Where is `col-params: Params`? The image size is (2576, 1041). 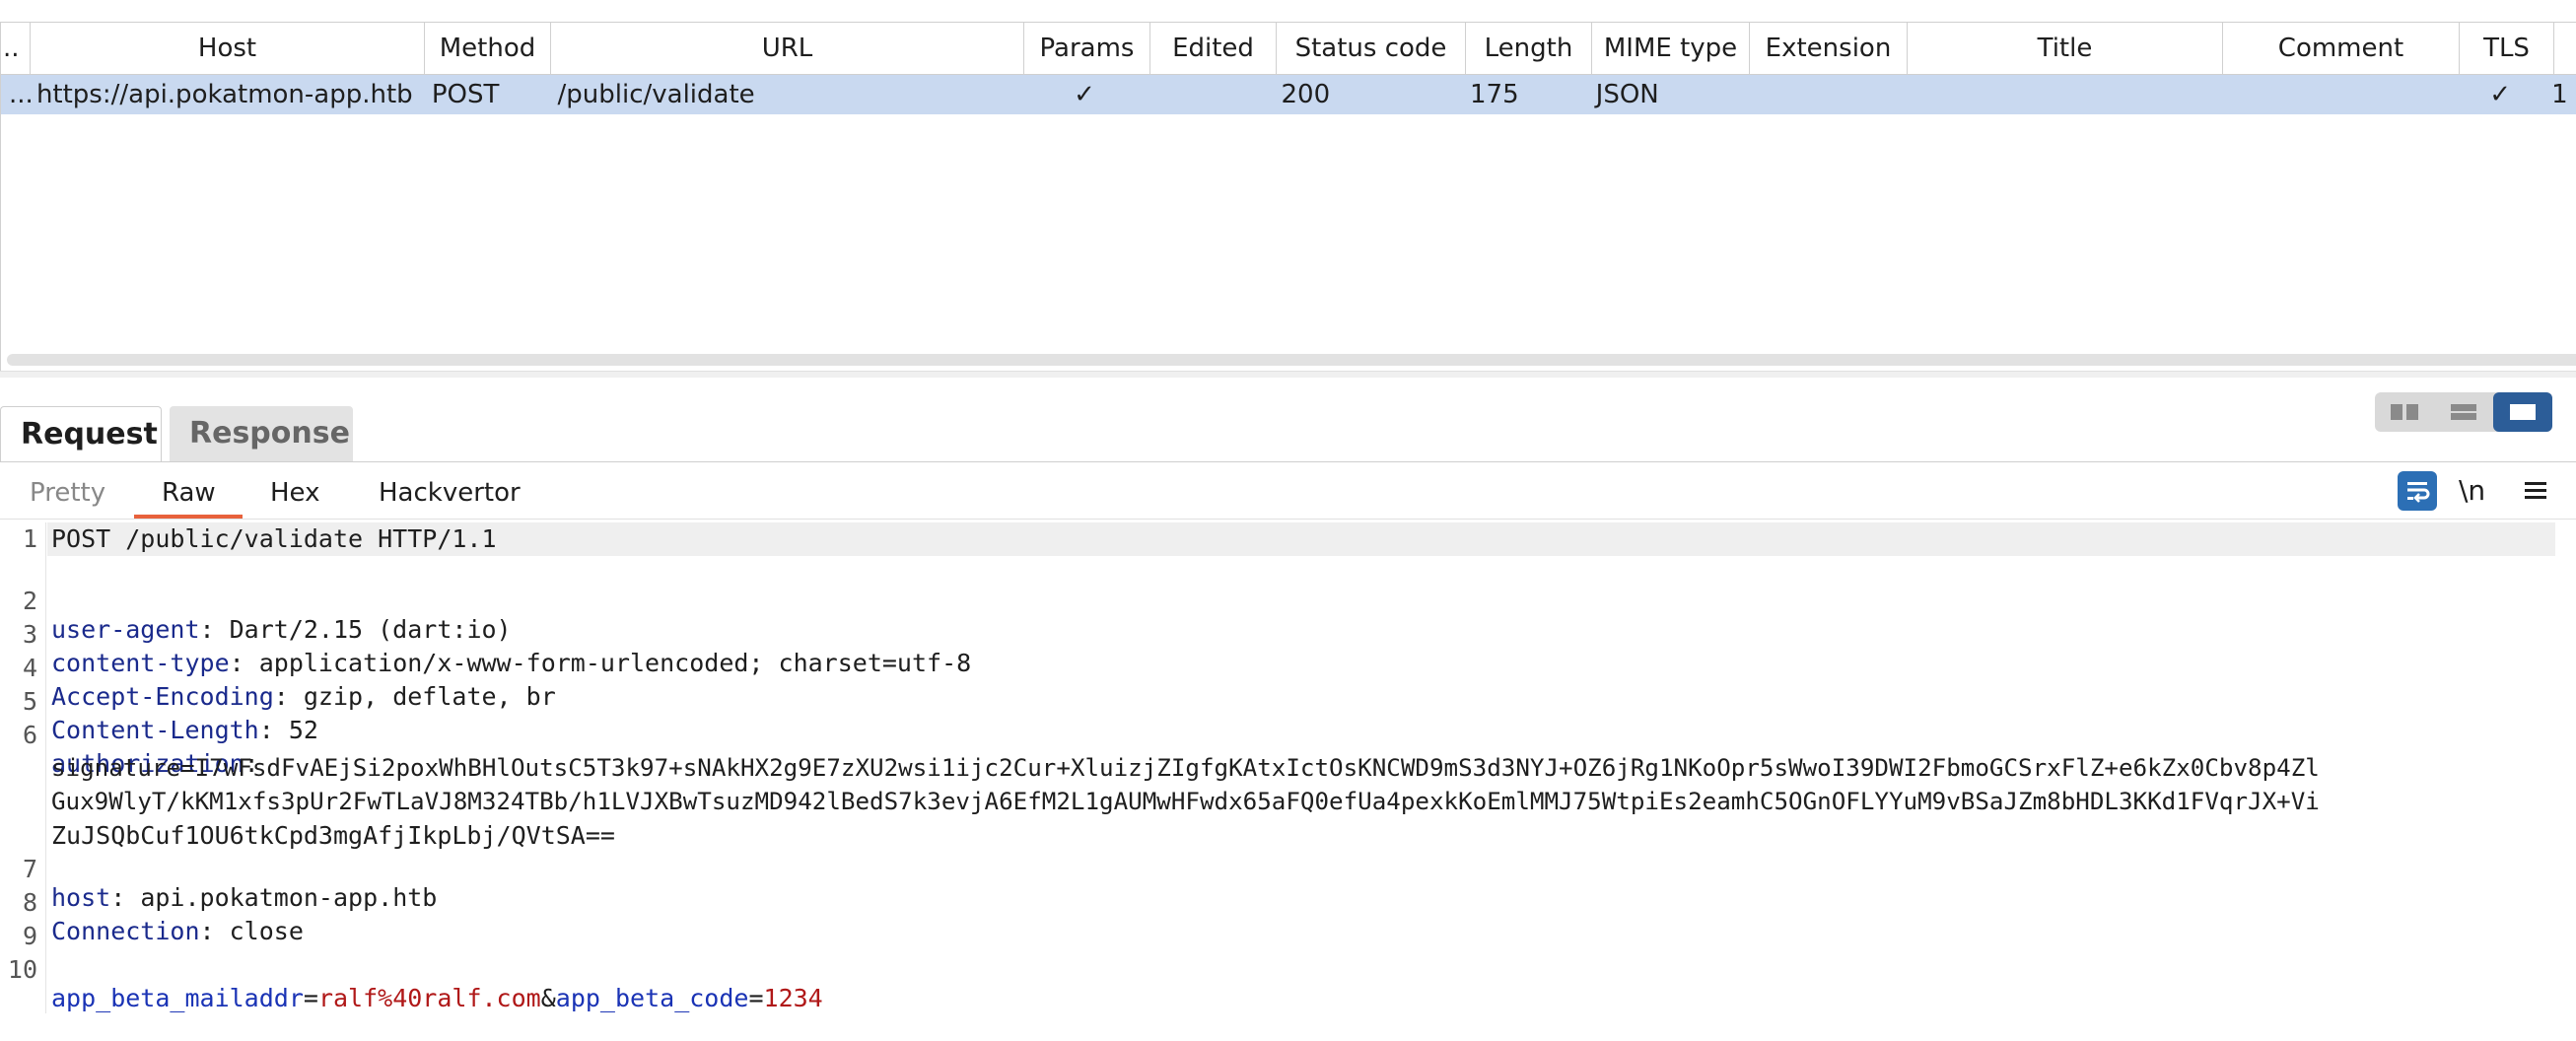
col-params: Params is located at coordinates (1087, 48).